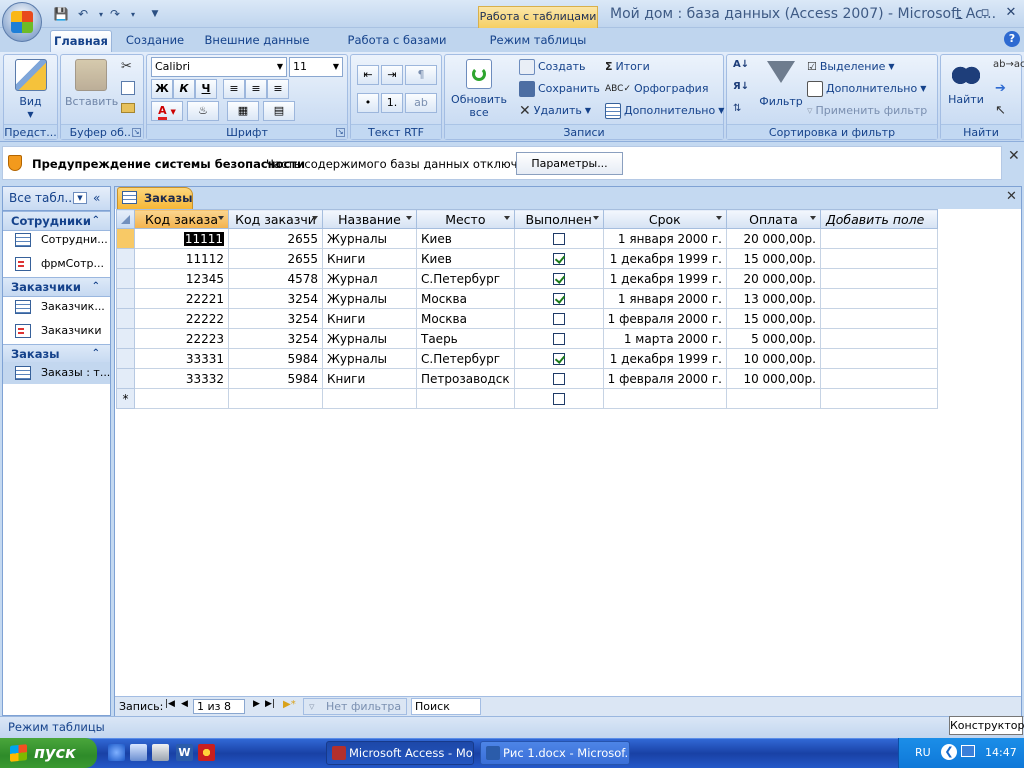 The width and height of the screenshot is (1024, 768). What do you see at coordinates (465, 338) in the screenshot?
I see `cell-place: Таерь` at bounding box center [465, 338].